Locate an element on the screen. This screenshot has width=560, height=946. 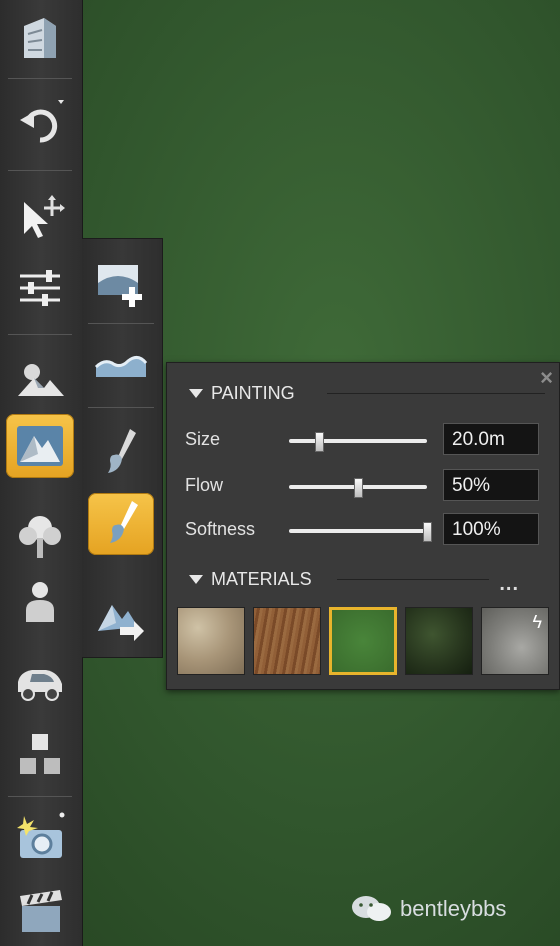
watermark: bentleybbs is located at coordinates (428, 909).